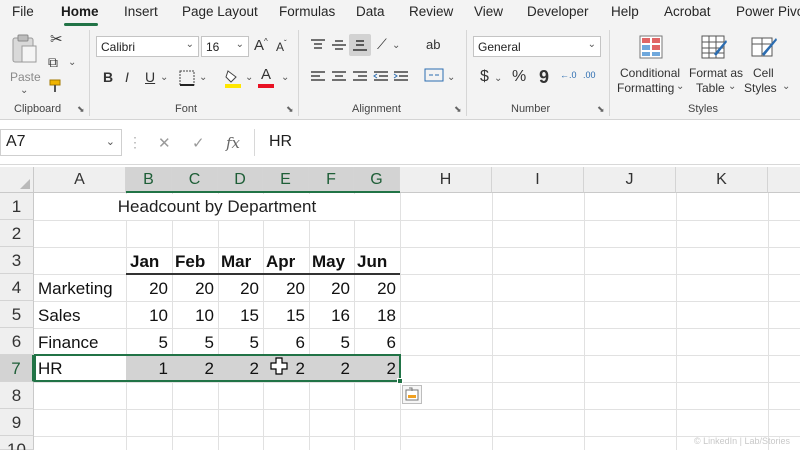 Image resolution: width=800 pixels, height=450 pixels. What do you see at coordinates (80, 11) in the screenshot?
I see `tab-home: Home` at bounding box center [80, 11].